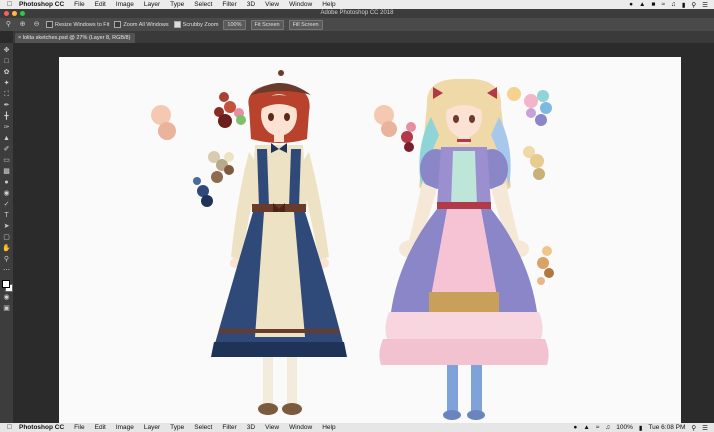  What do you see at coordinates (82, 24) in the screenshot?
I see `resize-windows-label: Resize Windows to Fit` at bounding box center [82, 24].